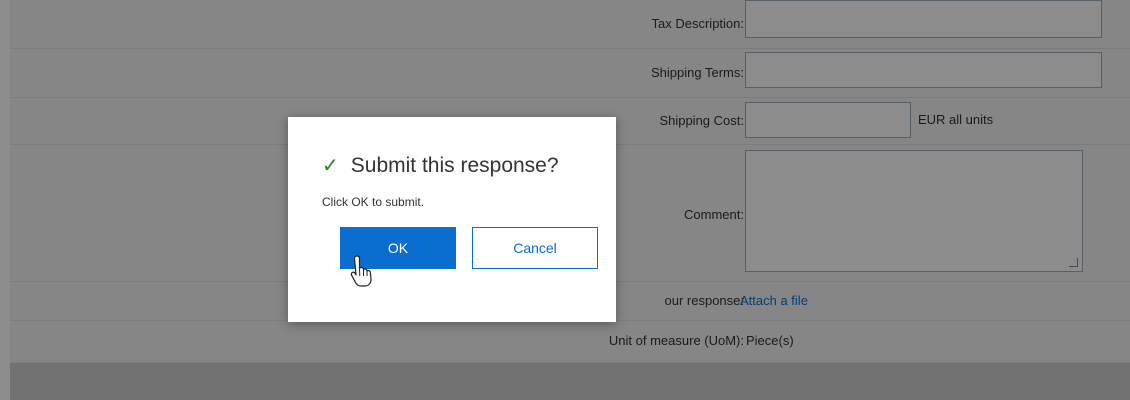 This screenshot has height=400, width=1130. I want to click on ok-button-label: OK, so click(398, 248).